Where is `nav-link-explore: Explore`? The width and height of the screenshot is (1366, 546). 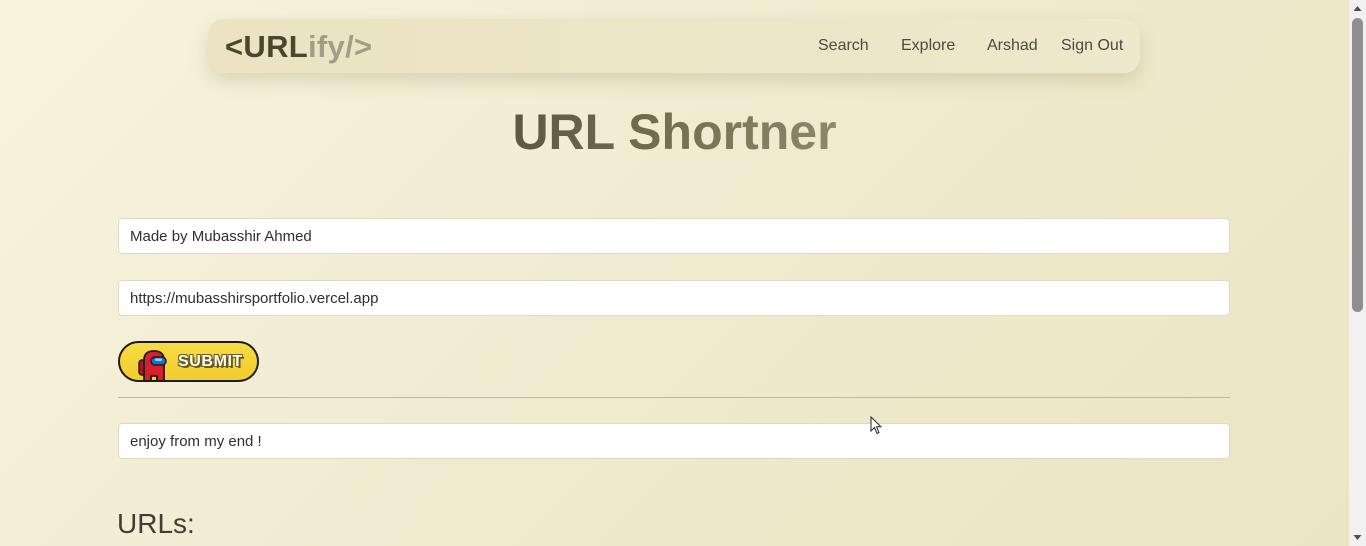 nav-link-explore: Explore is located at coordinates (928, 46).